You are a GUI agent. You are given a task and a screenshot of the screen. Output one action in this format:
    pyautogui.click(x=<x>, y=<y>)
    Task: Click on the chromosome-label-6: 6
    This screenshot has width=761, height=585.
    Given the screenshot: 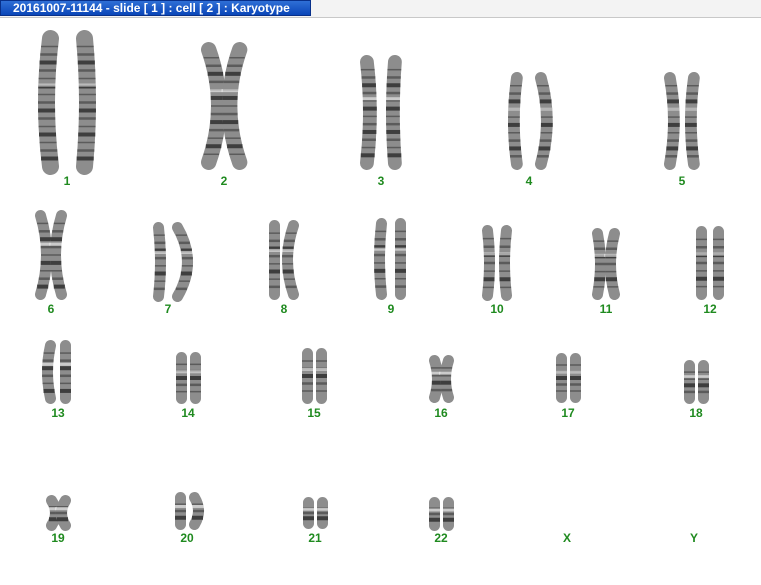 What is the action you would take?
    pyautogui.click(x=51, y=309)
    